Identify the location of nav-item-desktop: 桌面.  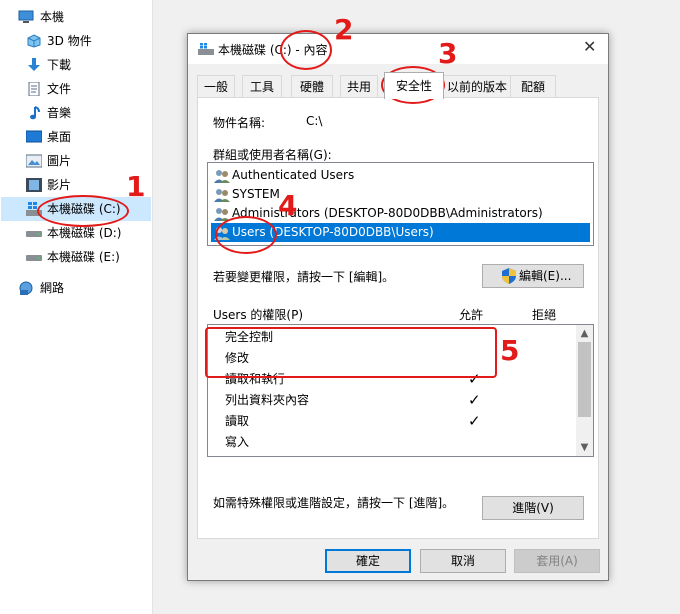
(75, 137).